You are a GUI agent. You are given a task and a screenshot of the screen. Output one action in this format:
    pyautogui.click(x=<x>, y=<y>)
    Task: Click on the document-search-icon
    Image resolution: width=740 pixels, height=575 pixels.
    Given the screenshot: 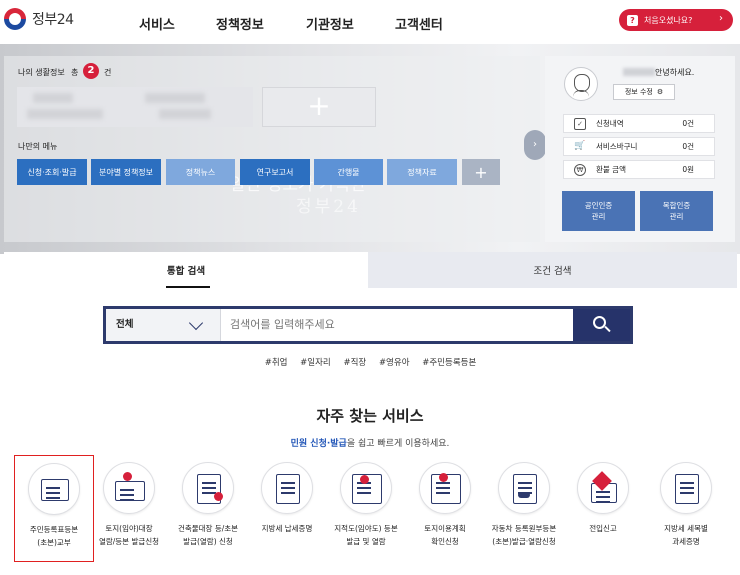 What is the action you would take?
    pyautogui.click(x=208, y=488)
    